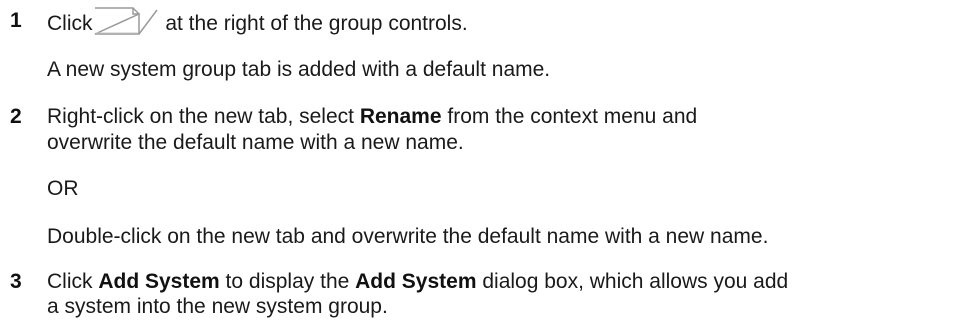 Image resolution: width=955 pixels, height=321 pixels. Describe the element at coordinates (63, 188) in the screenshot. I see `or-separator: OR` at that location.